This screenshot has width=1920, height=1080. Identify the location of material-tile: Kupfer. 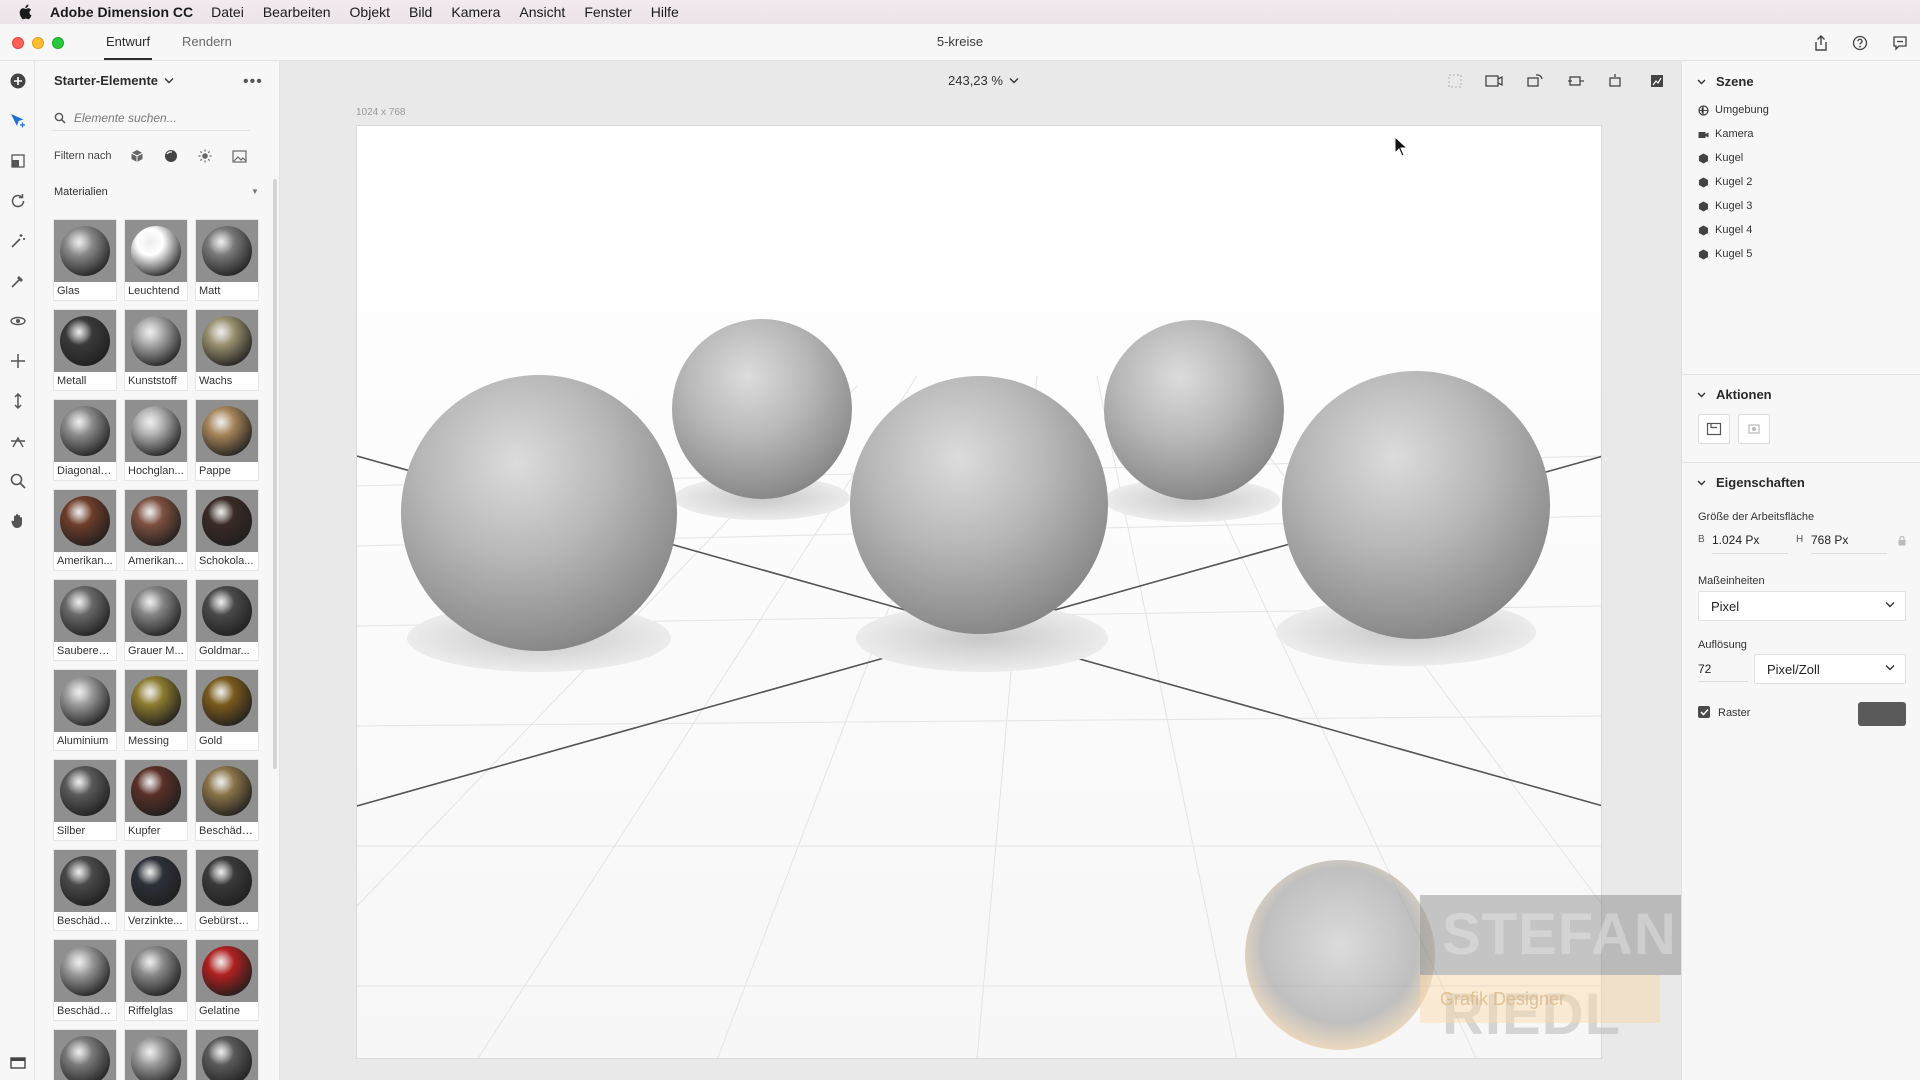
(156, 800).